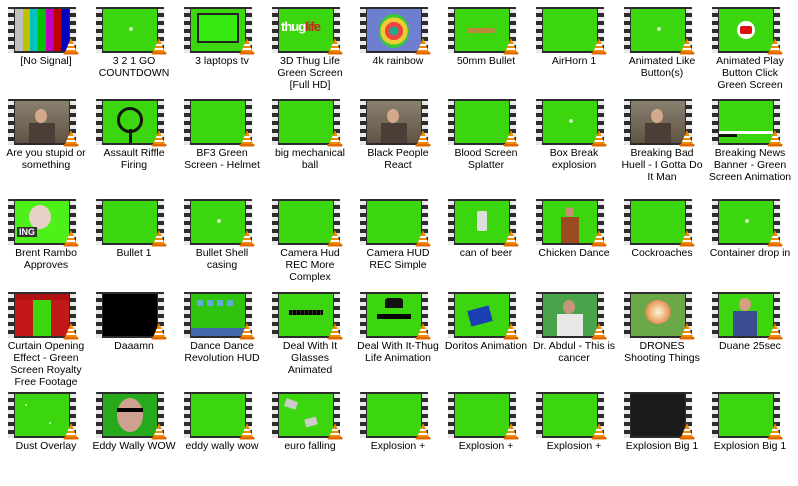 This screenshot has width=798, height=486. What do you see at coordinates (398, 337) in the screenshot?
I see `video-file-item: Deal With It-Thug Life Animation` at bounding box center [398, 337].